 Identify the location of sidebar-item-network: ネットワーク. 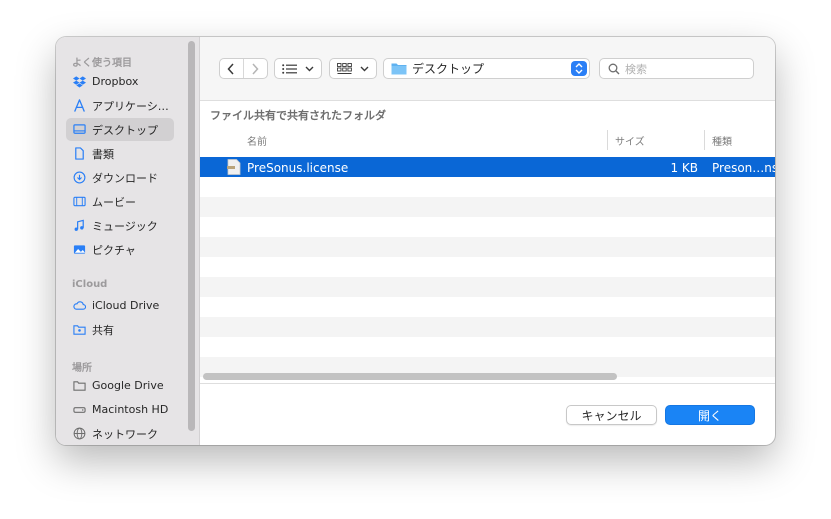
(120, 433).